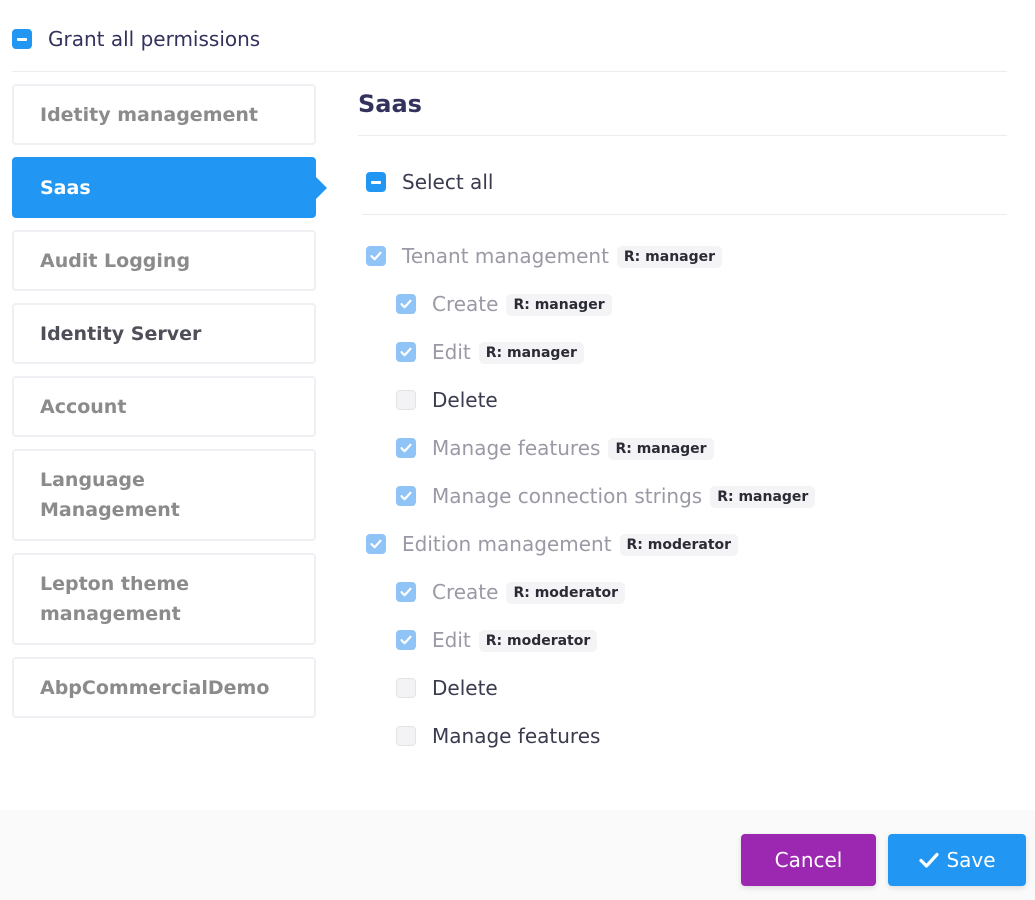 The image size is (1035, 900). I want to click on nav-item-abpcommercialdemo: AbpCommercialDemo, so click(164, 687).